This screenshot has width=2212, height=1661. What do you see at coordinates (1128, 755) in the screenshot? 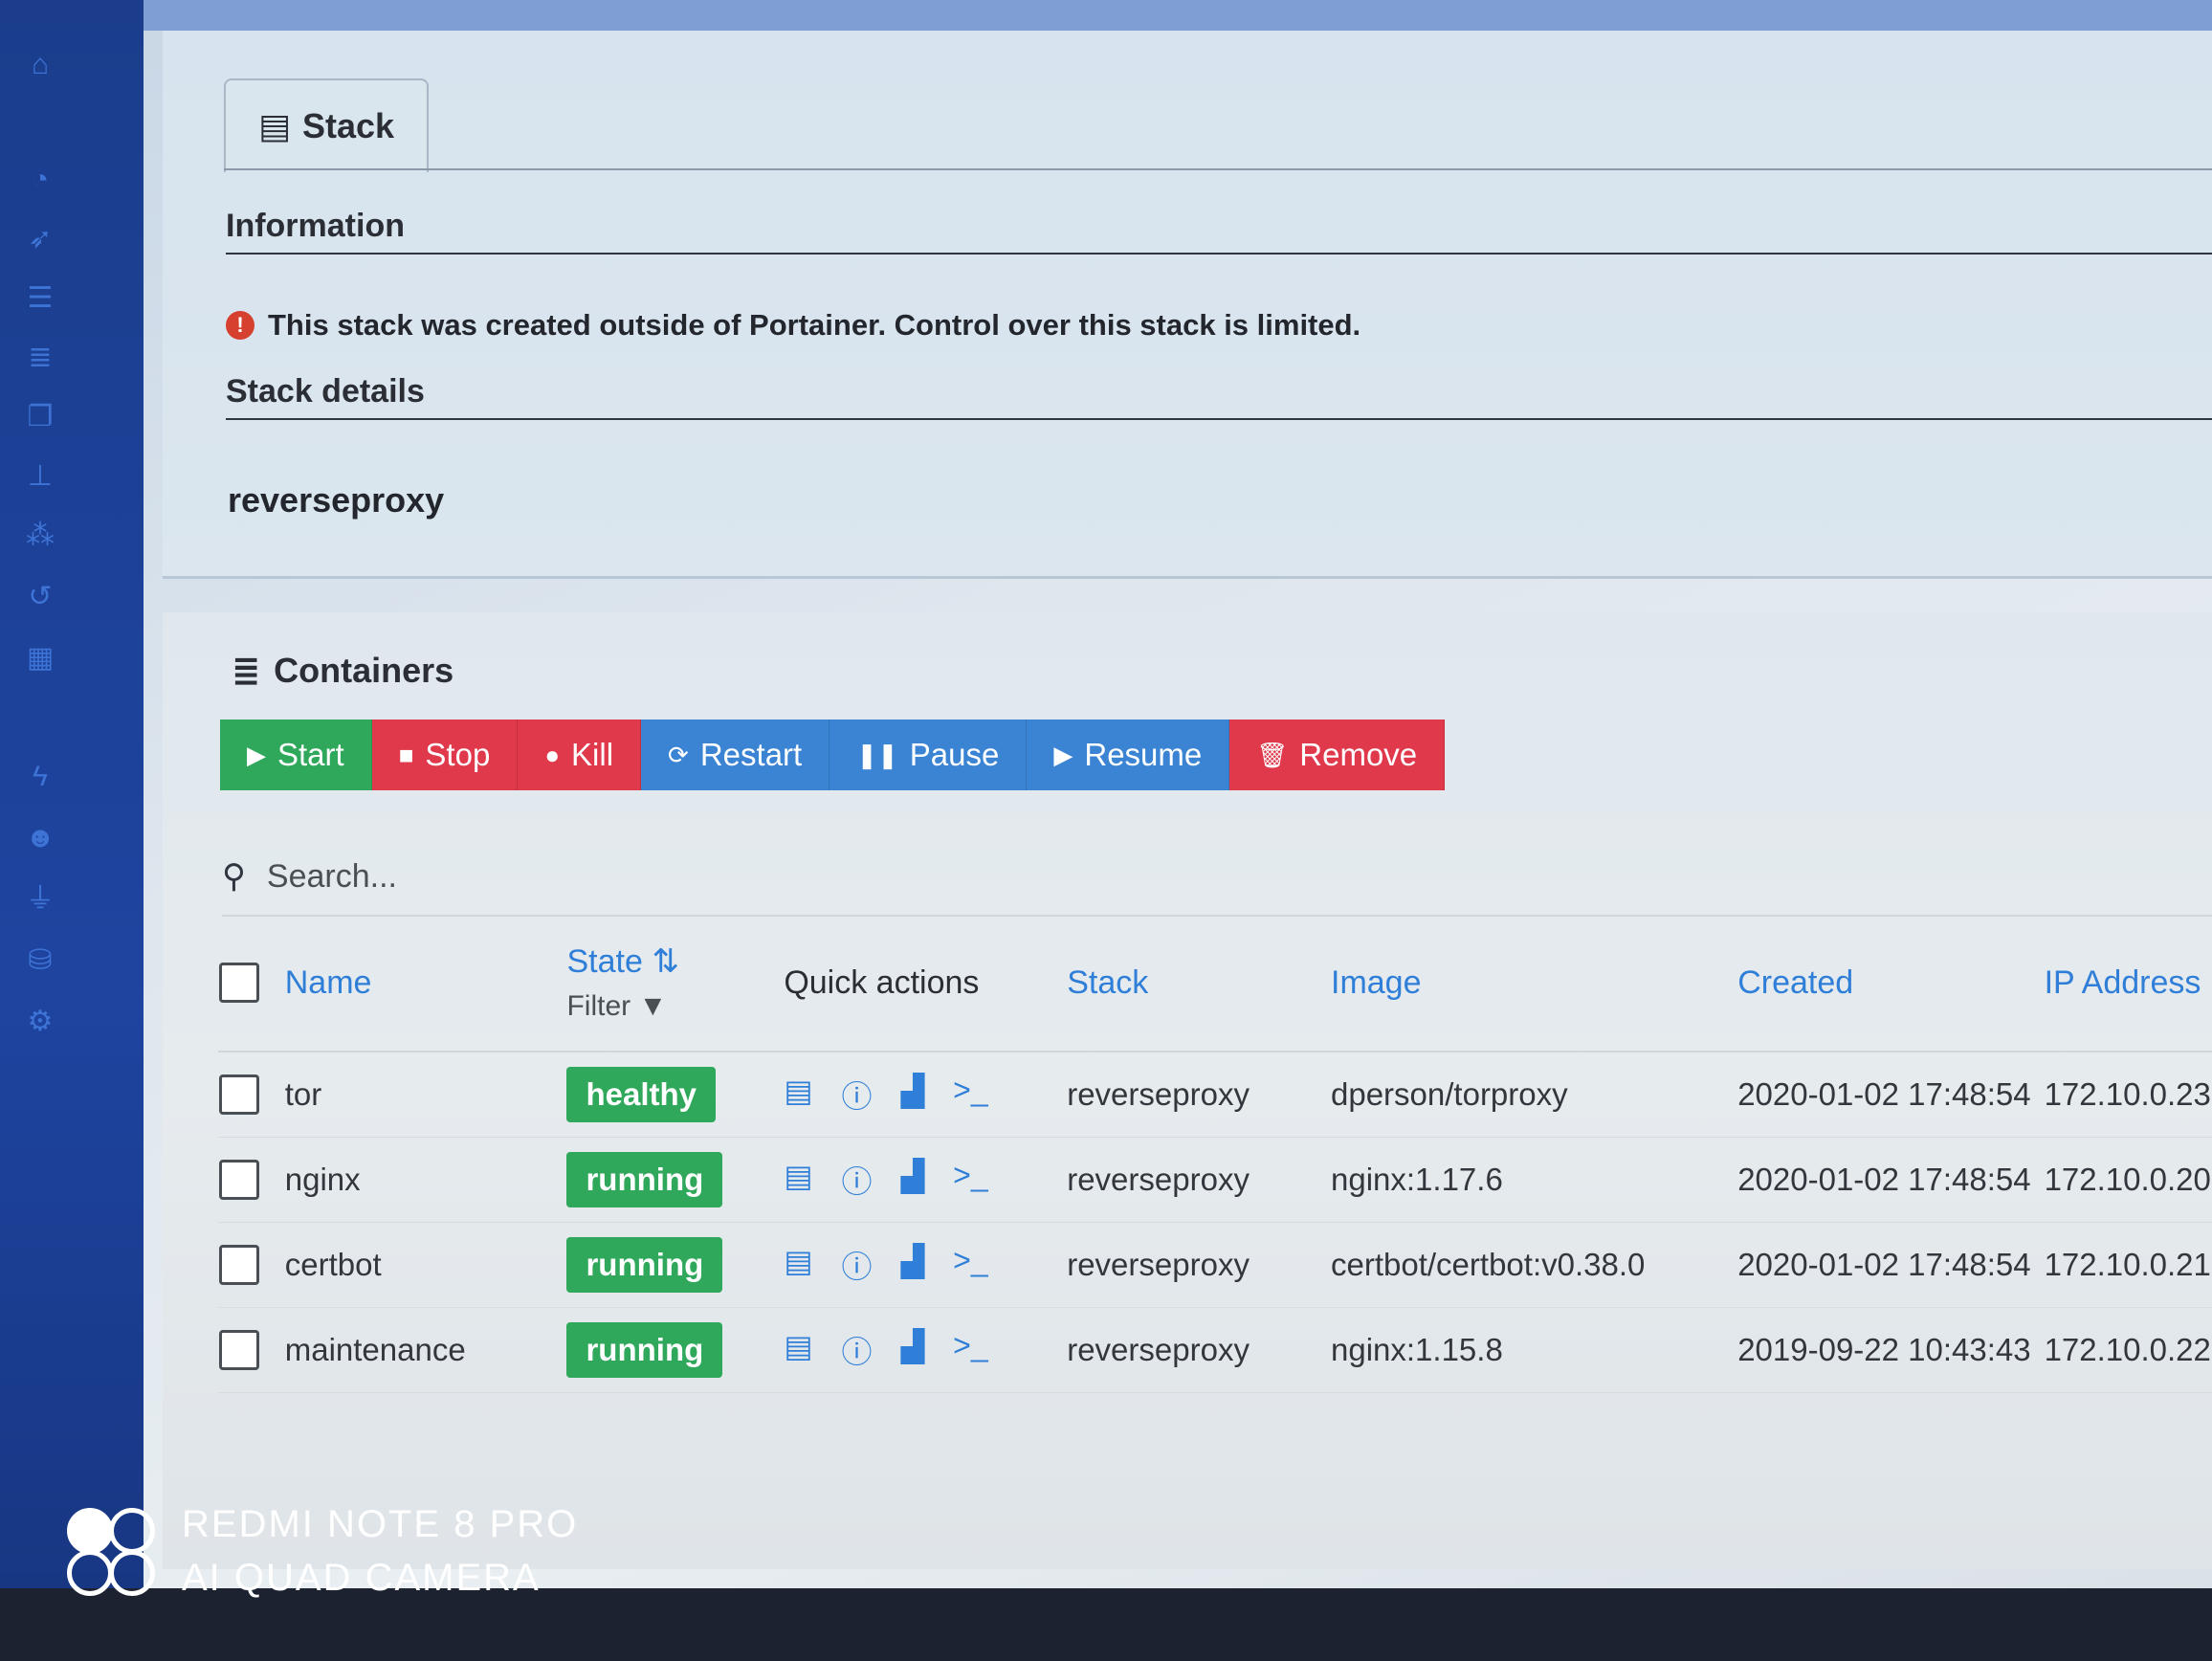
I see `resume-button: ▶ Resume` at bounding box center [1128, 755].